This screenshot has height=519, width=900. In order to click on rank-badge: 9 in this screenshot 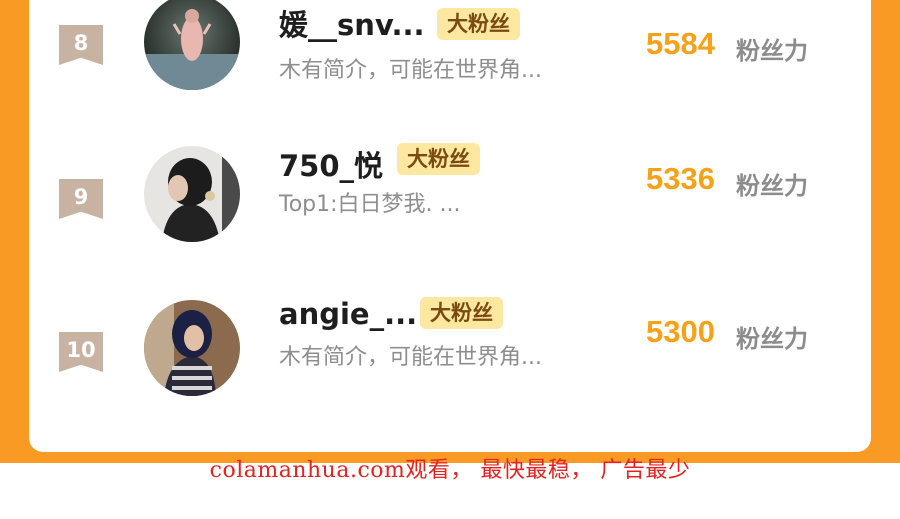, I will do `click(81, 199)`.